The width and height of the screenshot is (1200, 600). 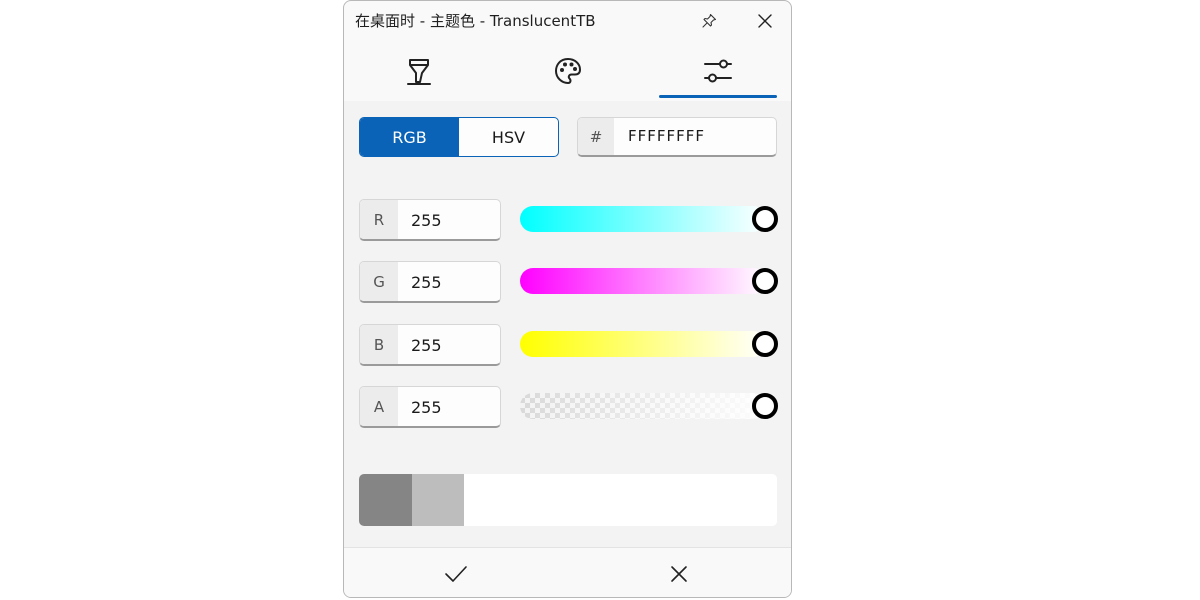 I want to click on cancel-button, so click(x=679, y=574).